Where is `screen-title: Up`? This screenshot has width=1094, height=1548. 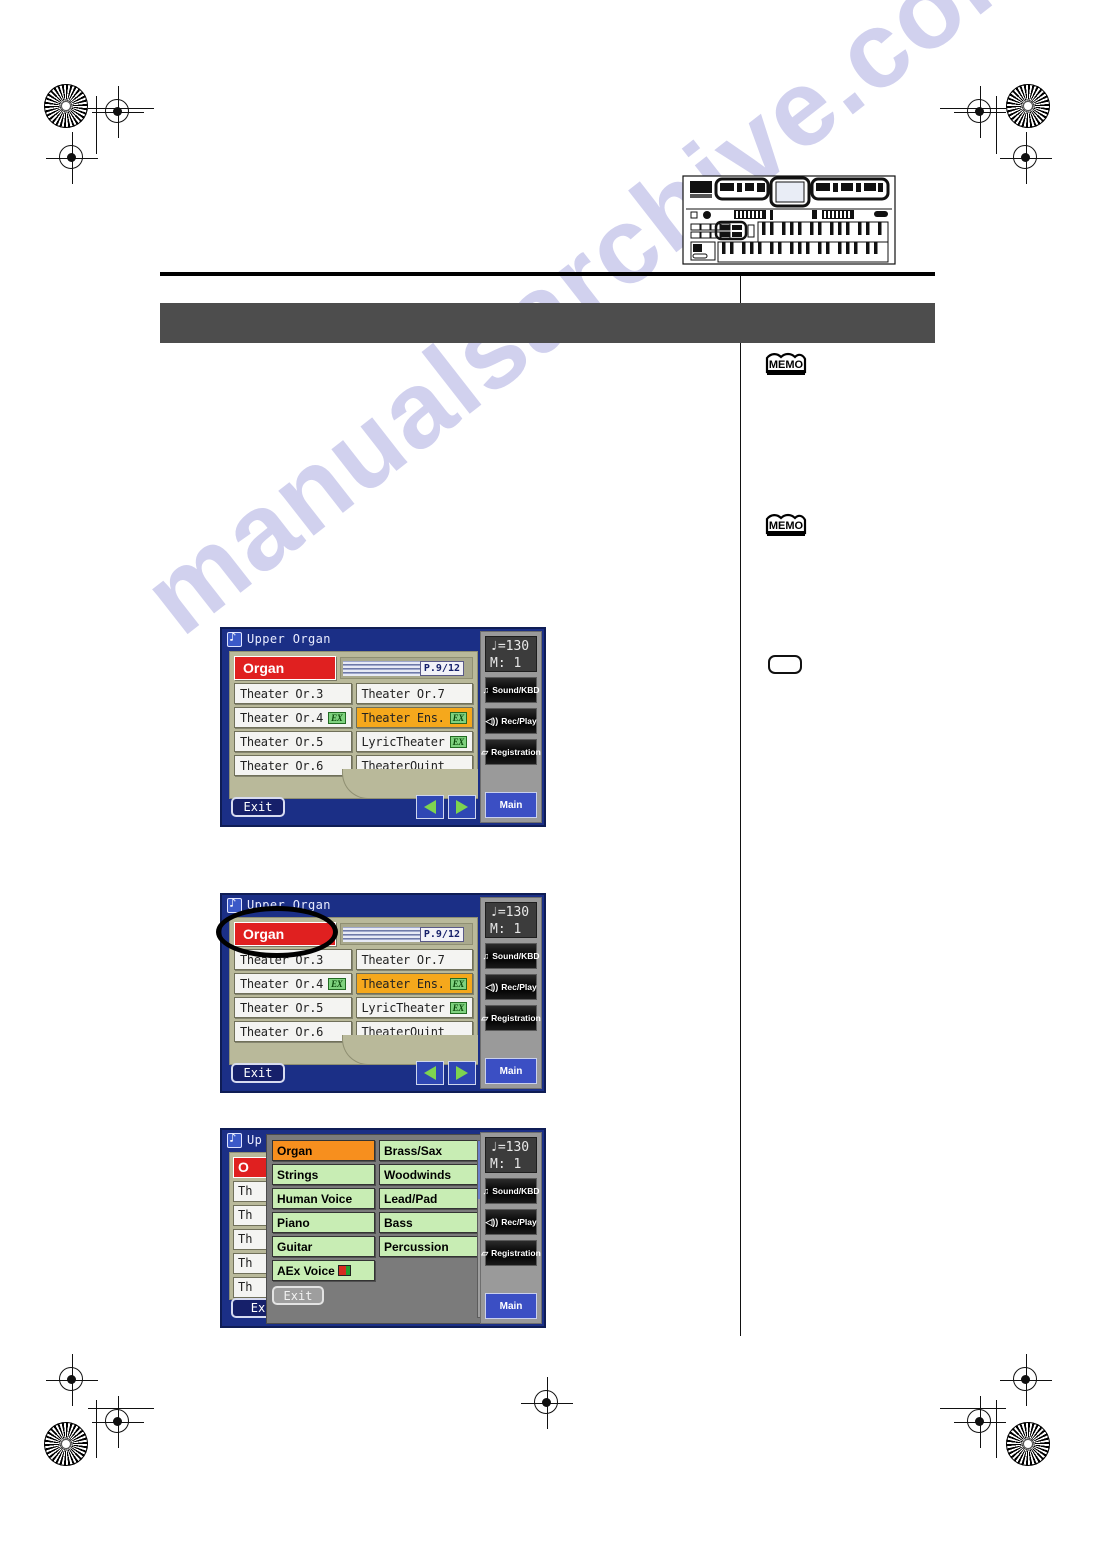
screen-title: Up is located at coordinates (255, 1140).